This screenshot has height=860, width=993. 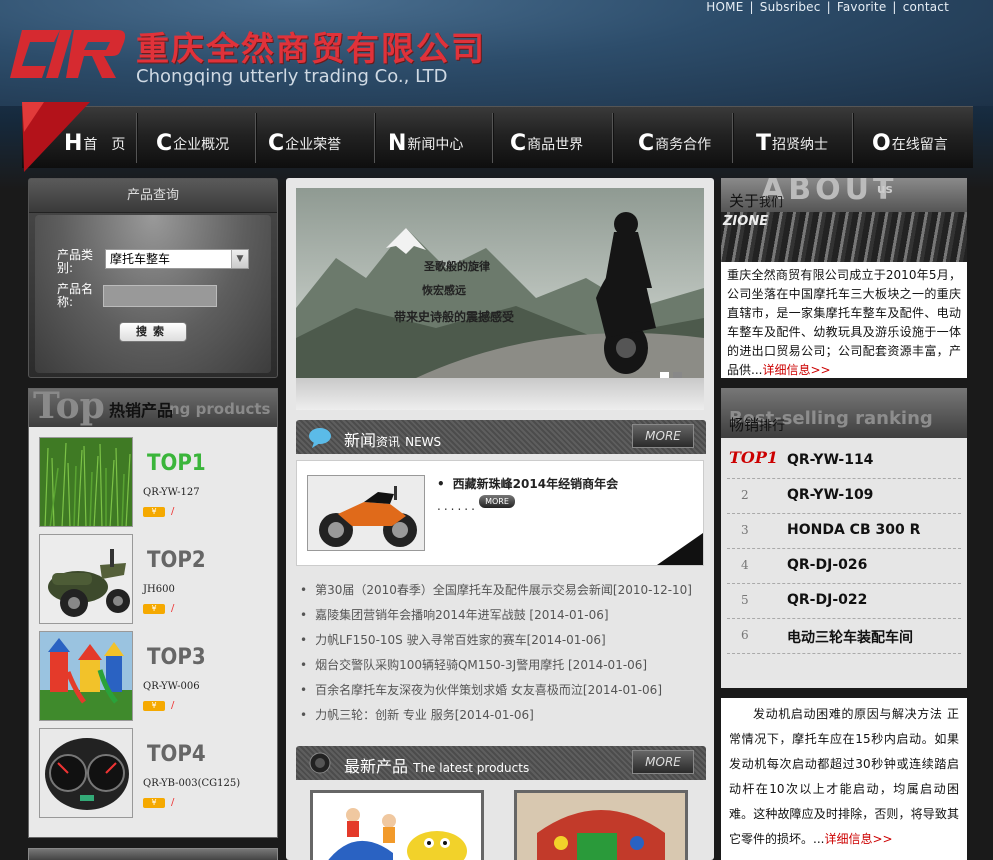 What do you see at coordinates (505, 590) in the screenshot?
I see `news-list-item: 第30届（2010春季）全国摩托车及配件展示交易会新闻[2010-12-10]` at bounding box center [505, 590].